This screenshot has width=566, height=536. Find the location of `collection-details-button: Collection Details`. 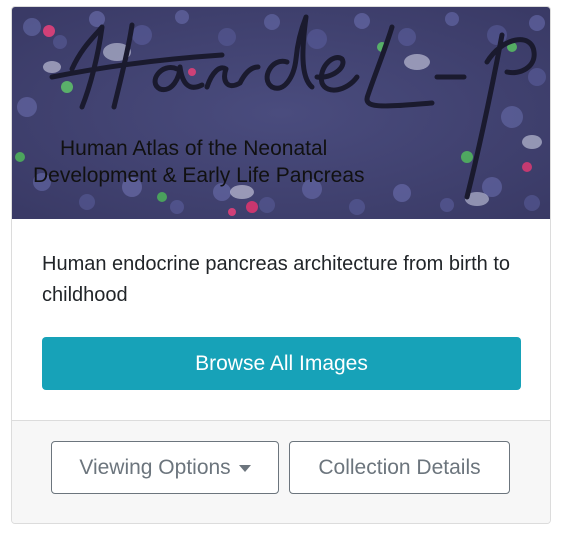

collection-details-button: Collection Details is located at coordinates (399, 467).